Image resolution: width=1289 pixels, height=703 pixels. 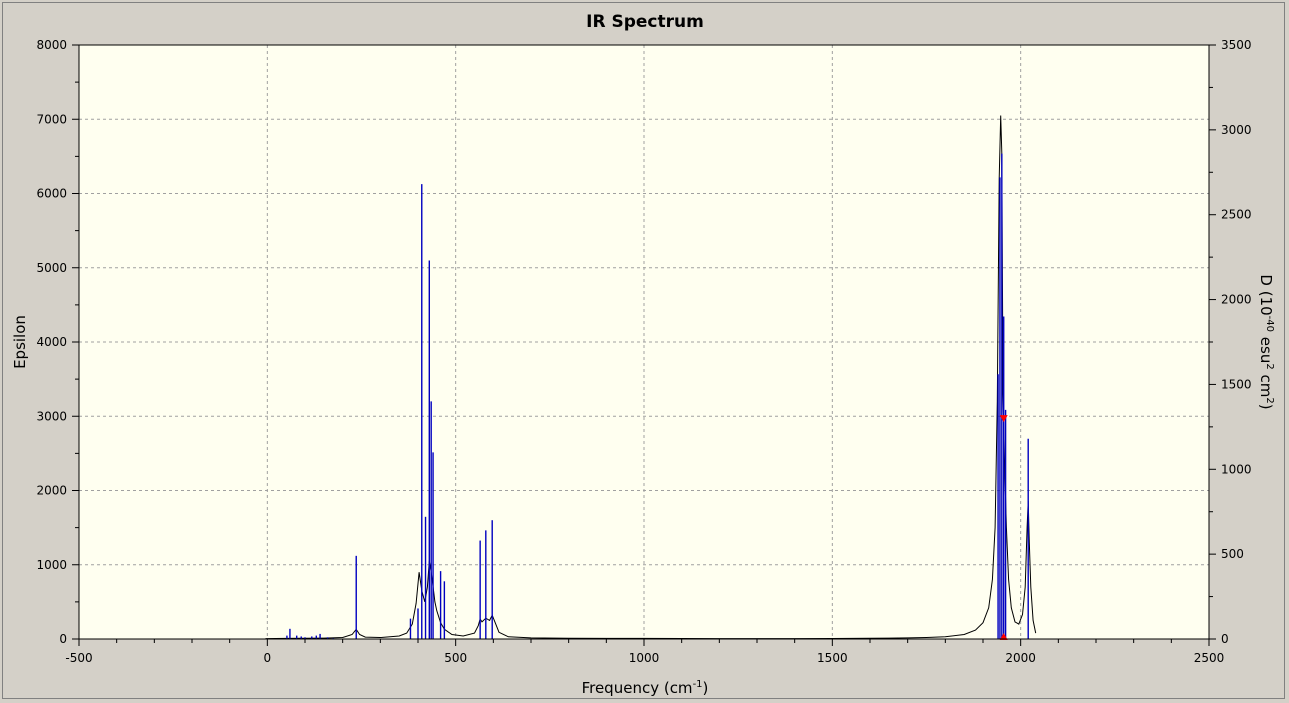 I want to click on y-tick-label: 1000, so click(x=51, y=565).